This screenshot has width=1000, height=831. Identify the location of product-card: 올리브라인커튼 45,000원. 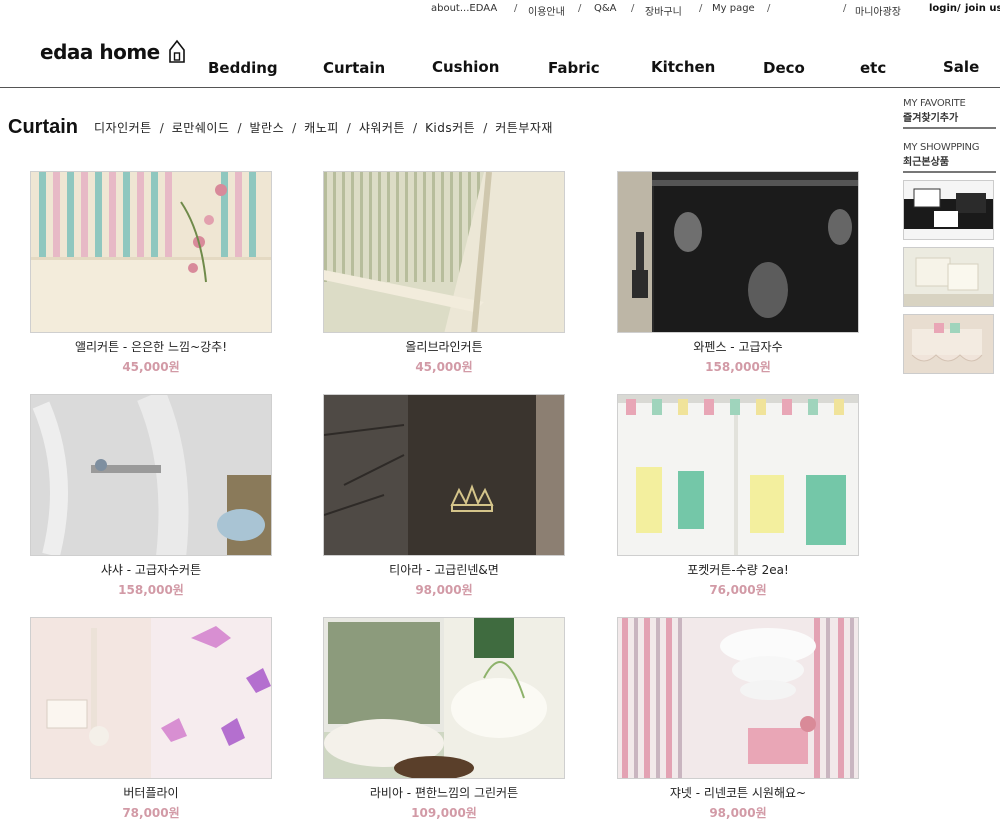
(444, 273).